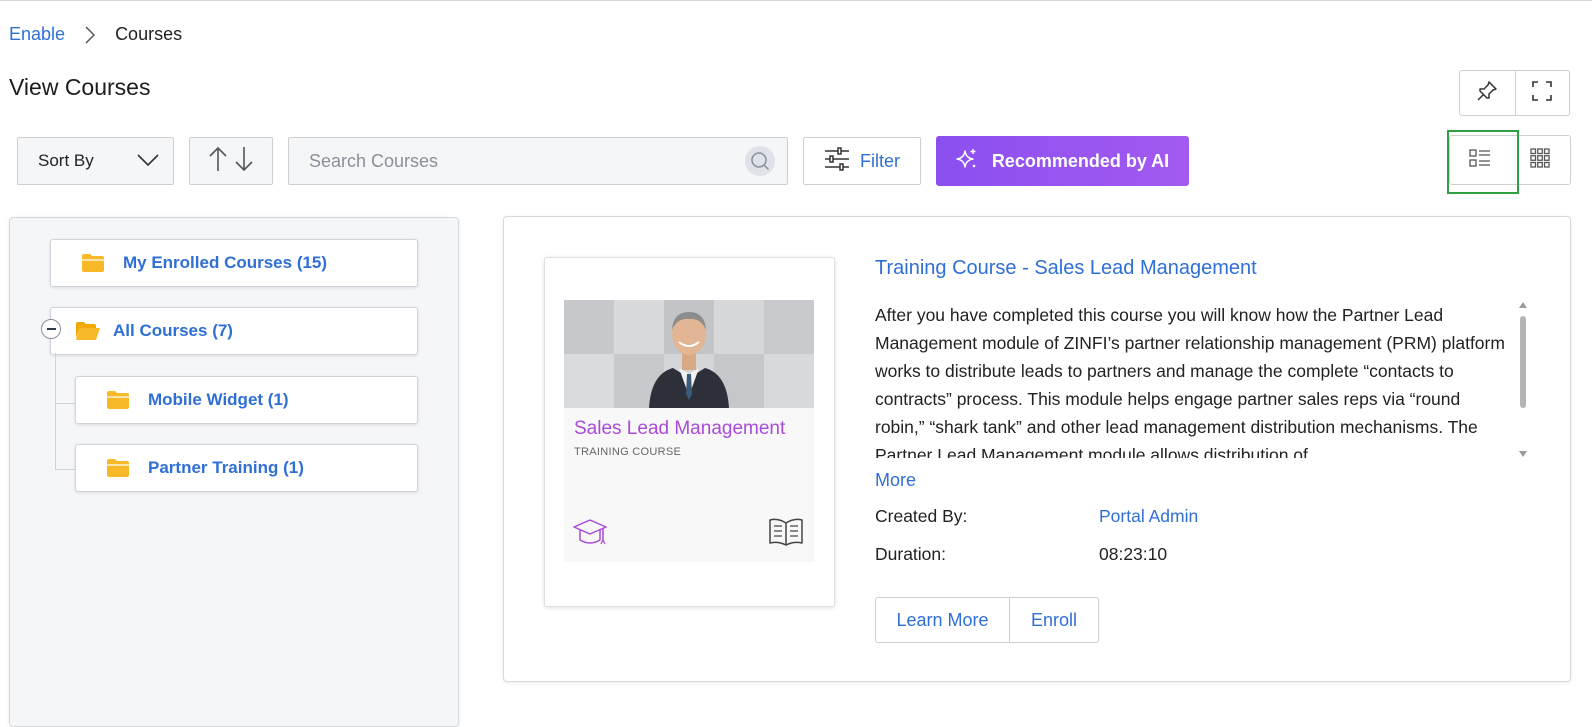 The height and width of the screenshot is (727, 1592). Describe the element at coordinates (80, 87) in the screenshot. I see `page-title: View Courses` at that location.